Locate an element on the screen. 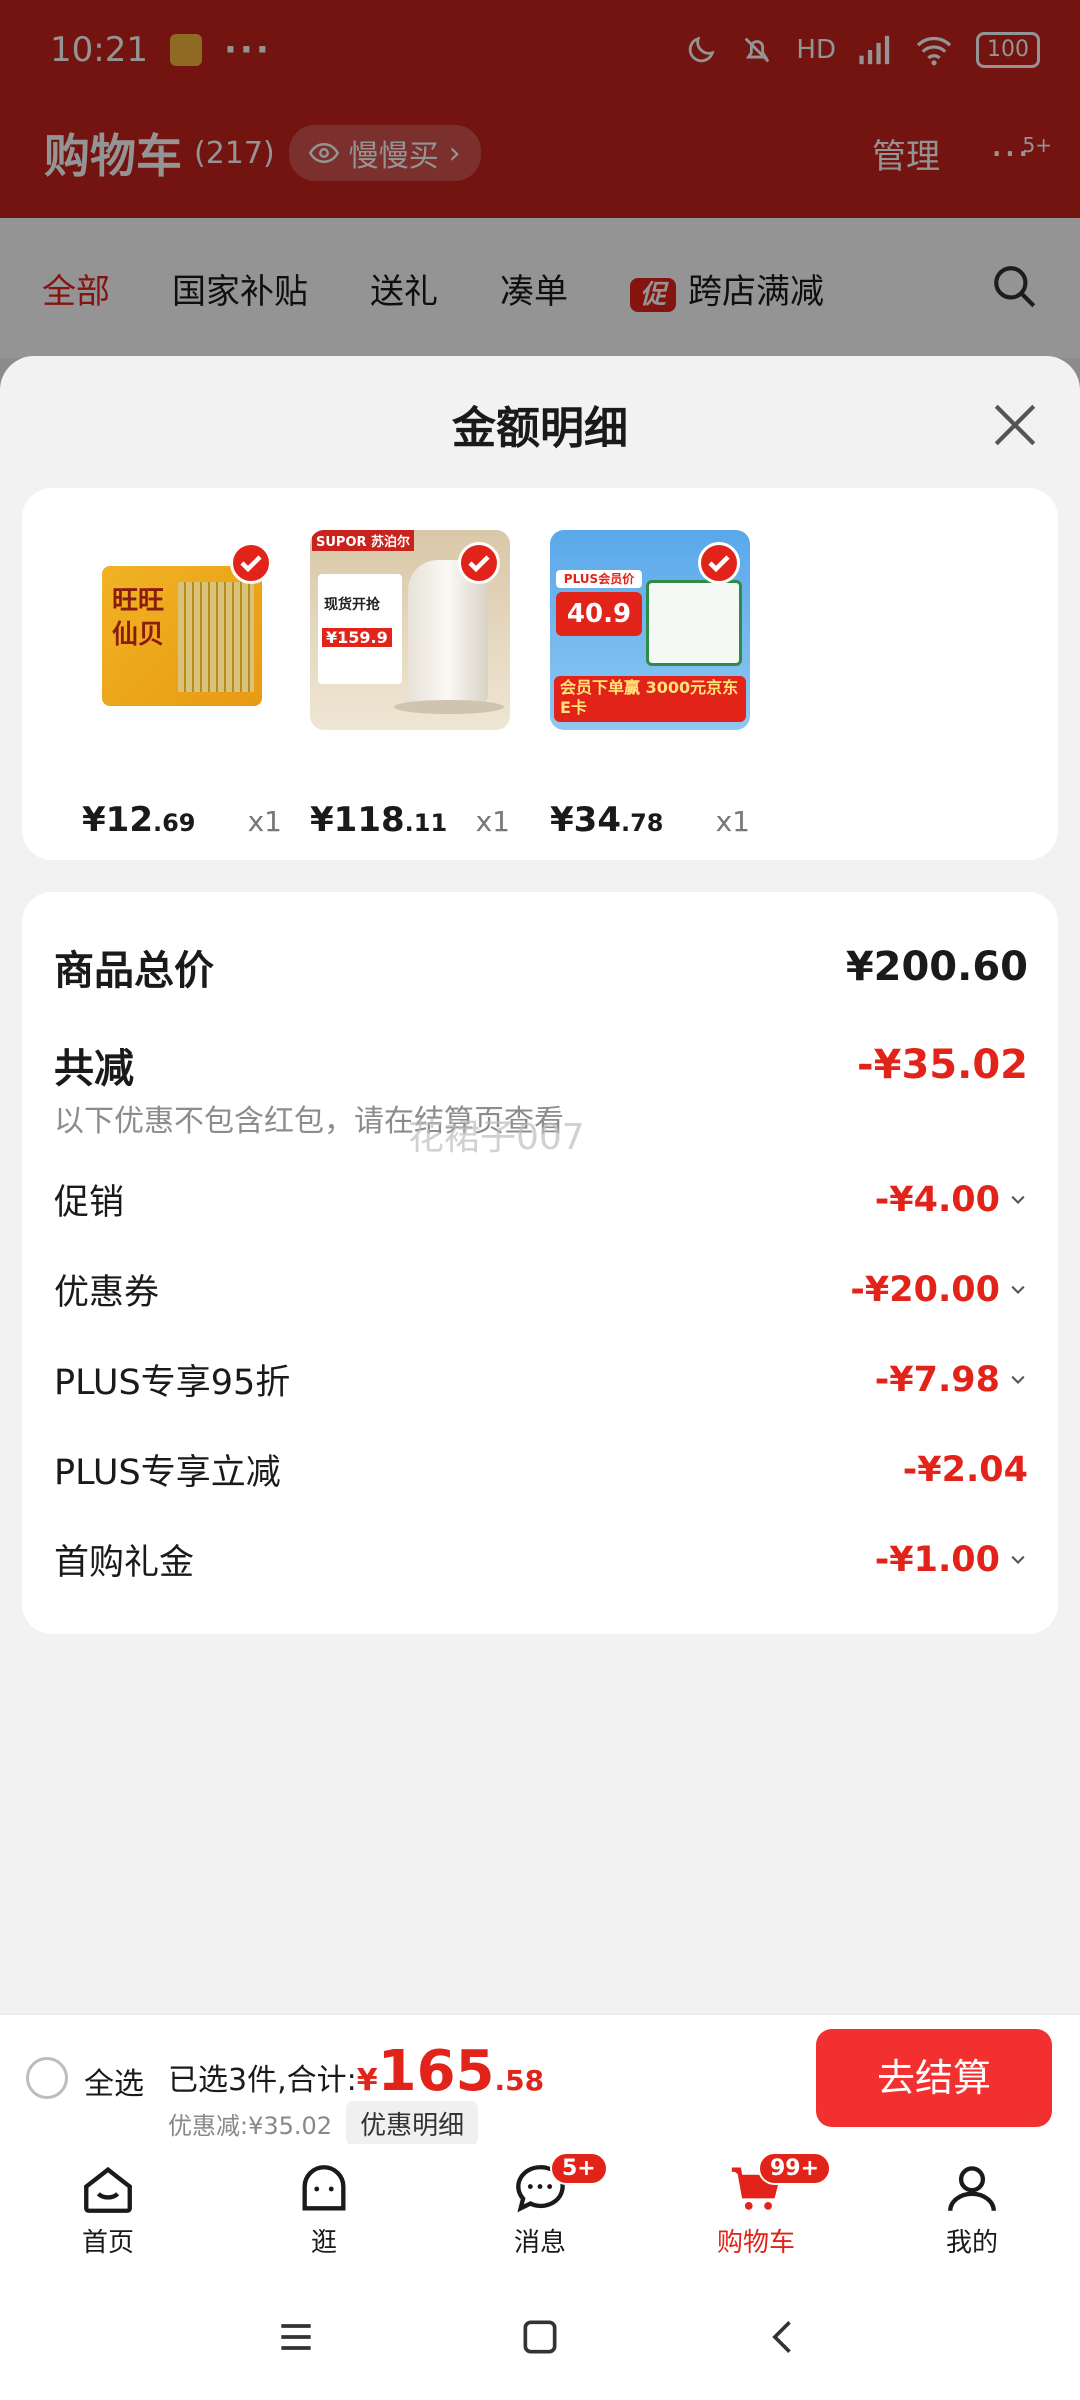  discount-label: PLUS专享95折 is located at coordinates (172, 1383).